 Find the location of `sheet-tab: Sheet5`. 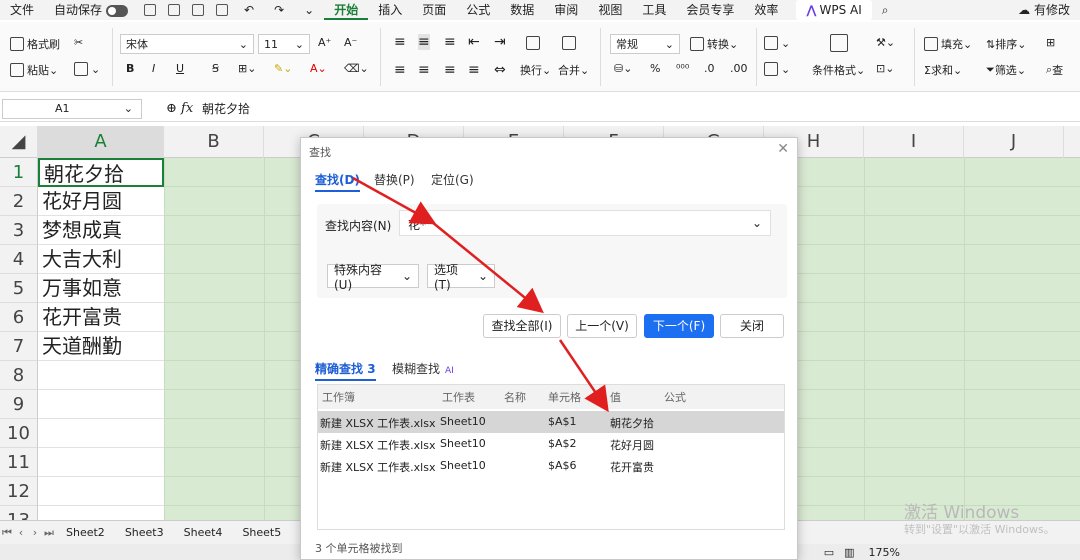

sheet-tab: Sheet5 is located at coordinates (261, 532).